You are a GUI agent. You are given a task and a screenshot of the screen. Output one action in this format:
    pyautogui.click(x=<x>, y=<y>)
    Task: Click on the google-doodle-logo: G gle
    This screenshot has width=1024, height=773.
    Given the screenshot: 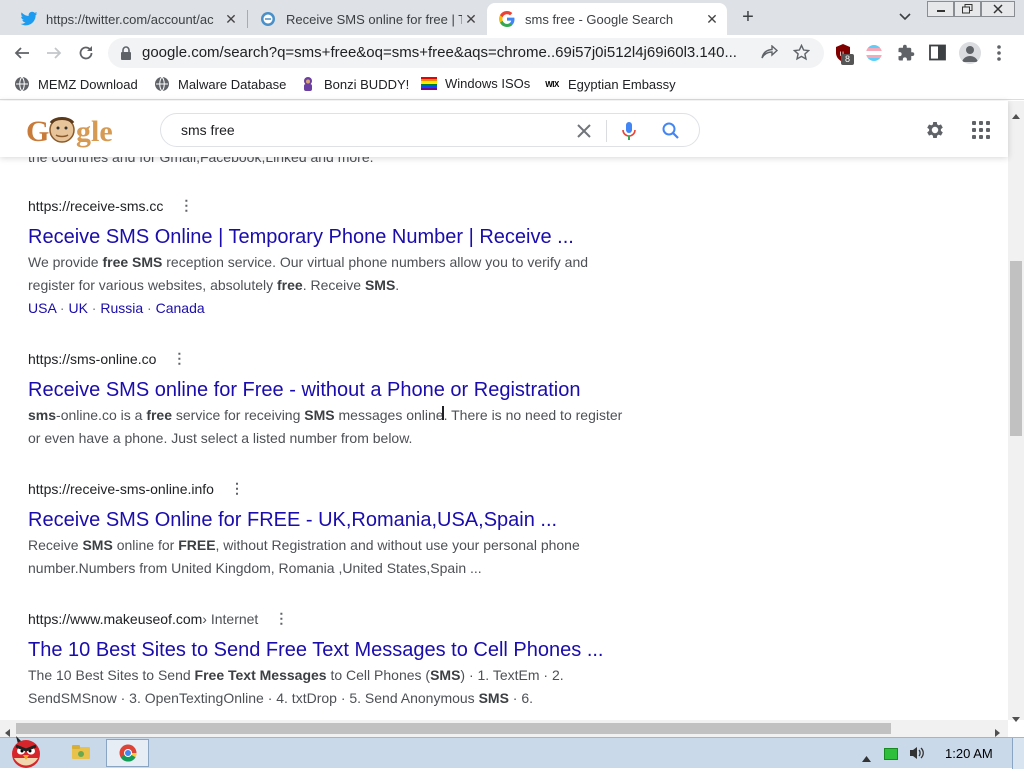 What is the action you would take?
    pyautogui.click(x=73, y=130)
    